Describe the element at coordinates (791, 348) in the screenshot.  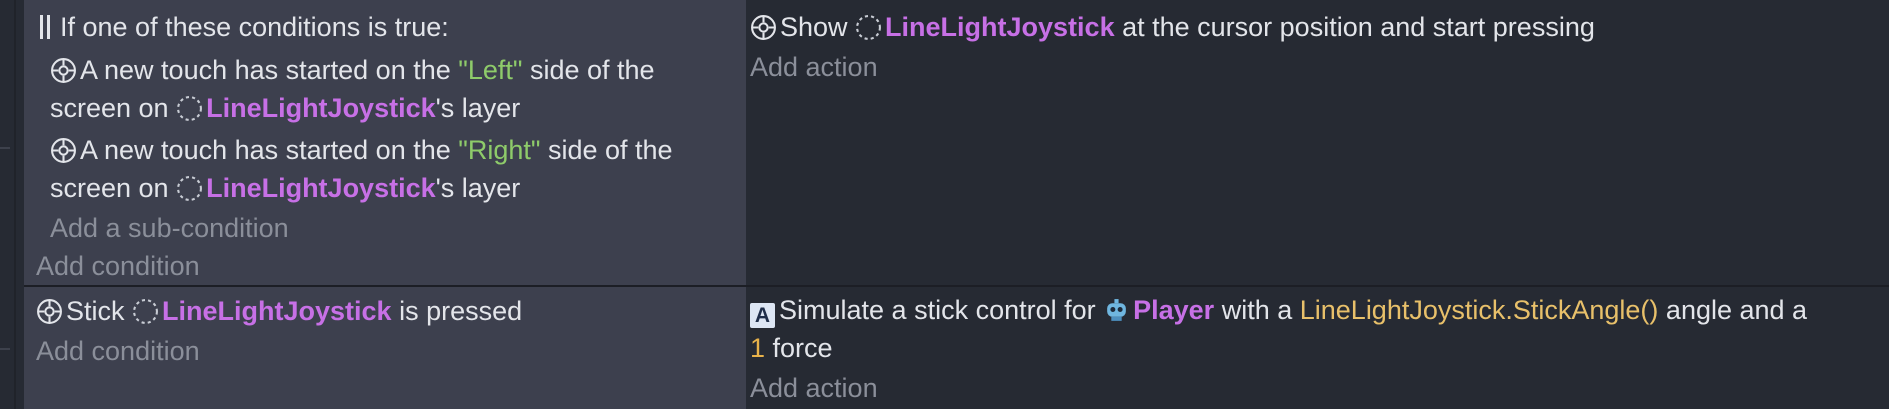
I see `action-simulate-stick-line2: 1 force` at that location.